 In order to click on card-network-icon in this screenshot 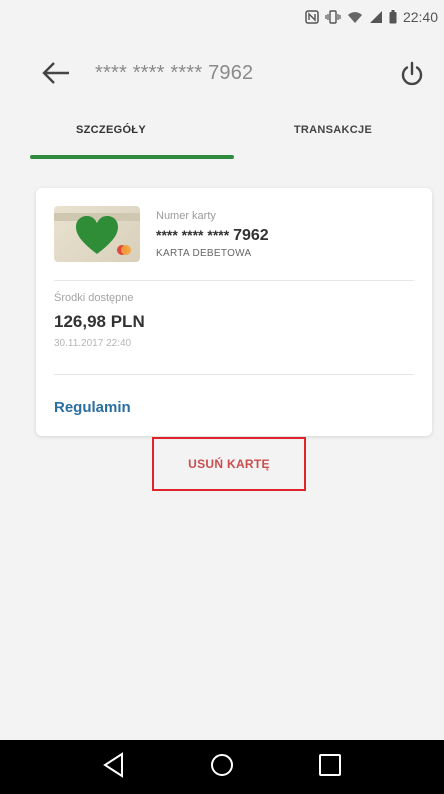, I will do `click(124, 250)`.